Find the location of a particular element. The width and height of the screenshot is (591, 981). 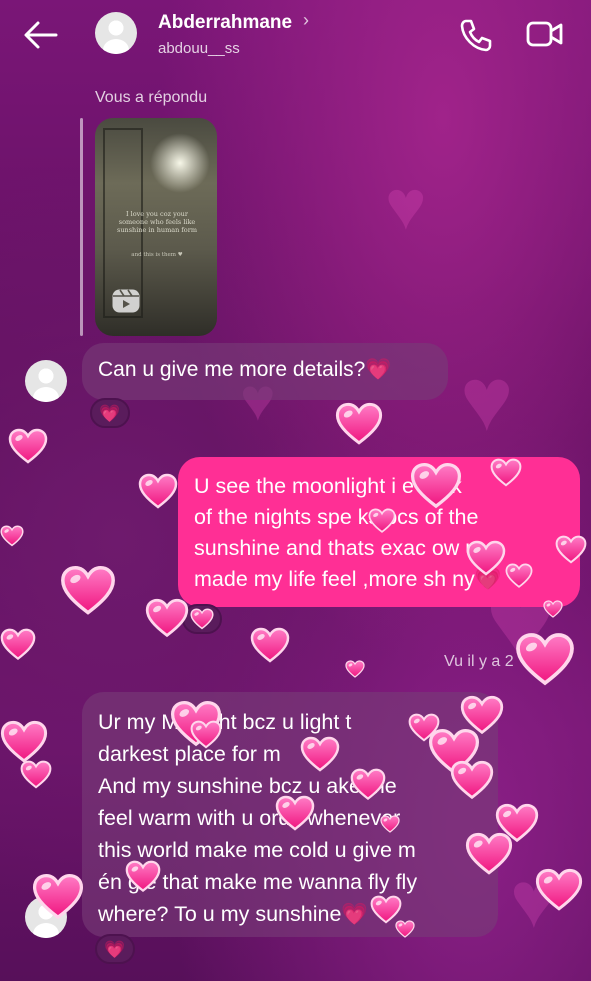

message-line: made my life feel ,more sh ny💗 is located at coordinates (348, 579).